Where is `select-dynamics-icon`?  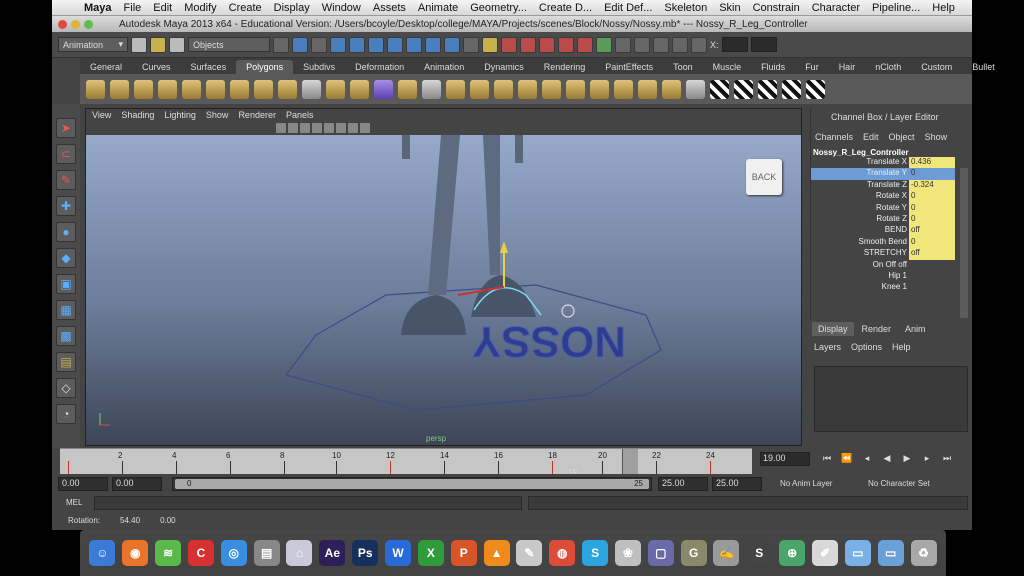 select-dynamics-icon is located at coordinates (433, 44).